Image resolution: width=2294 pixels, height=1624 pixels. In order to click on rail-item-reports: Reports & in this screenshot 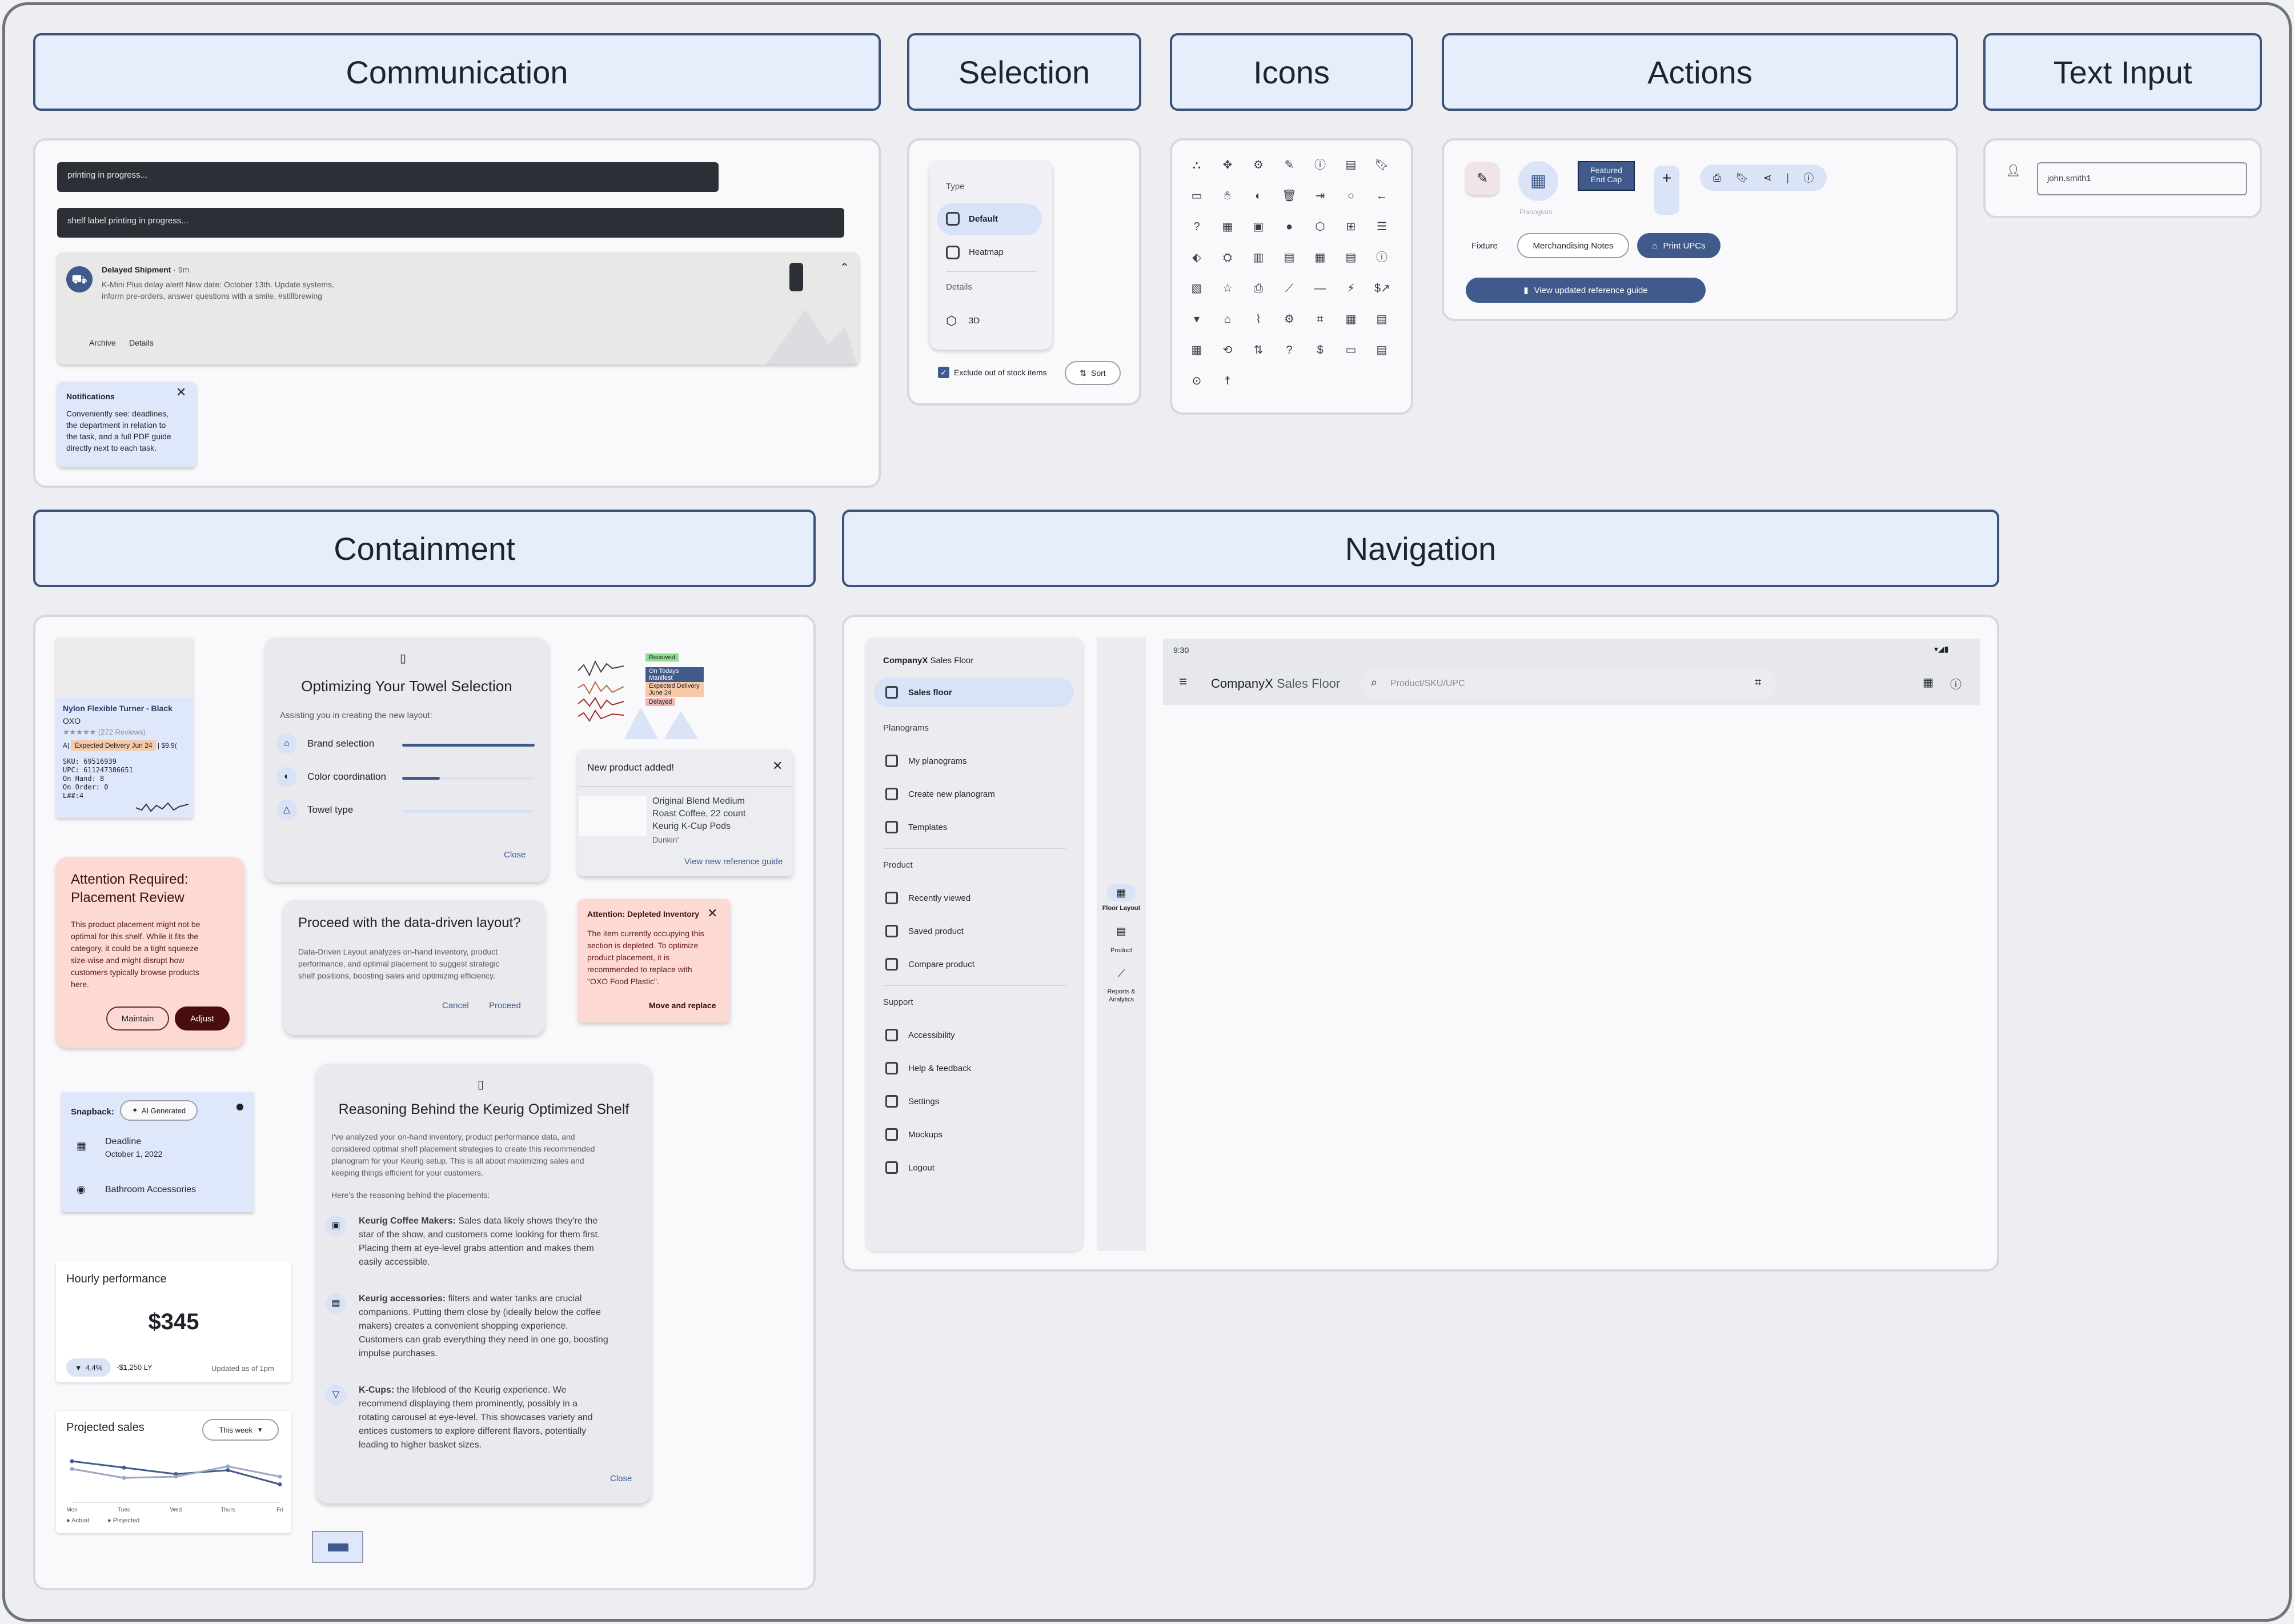, I will do `click(1121, 991)`.